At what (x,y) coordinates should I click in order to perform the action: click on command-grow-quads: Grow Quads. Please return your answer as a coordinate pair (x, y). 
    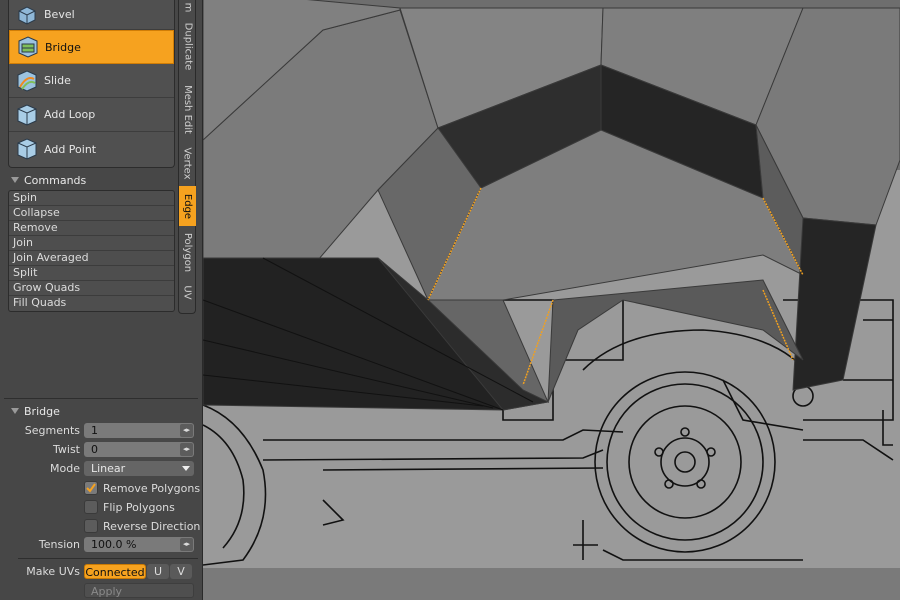
    Looking at the image, I should click on (91, 288).